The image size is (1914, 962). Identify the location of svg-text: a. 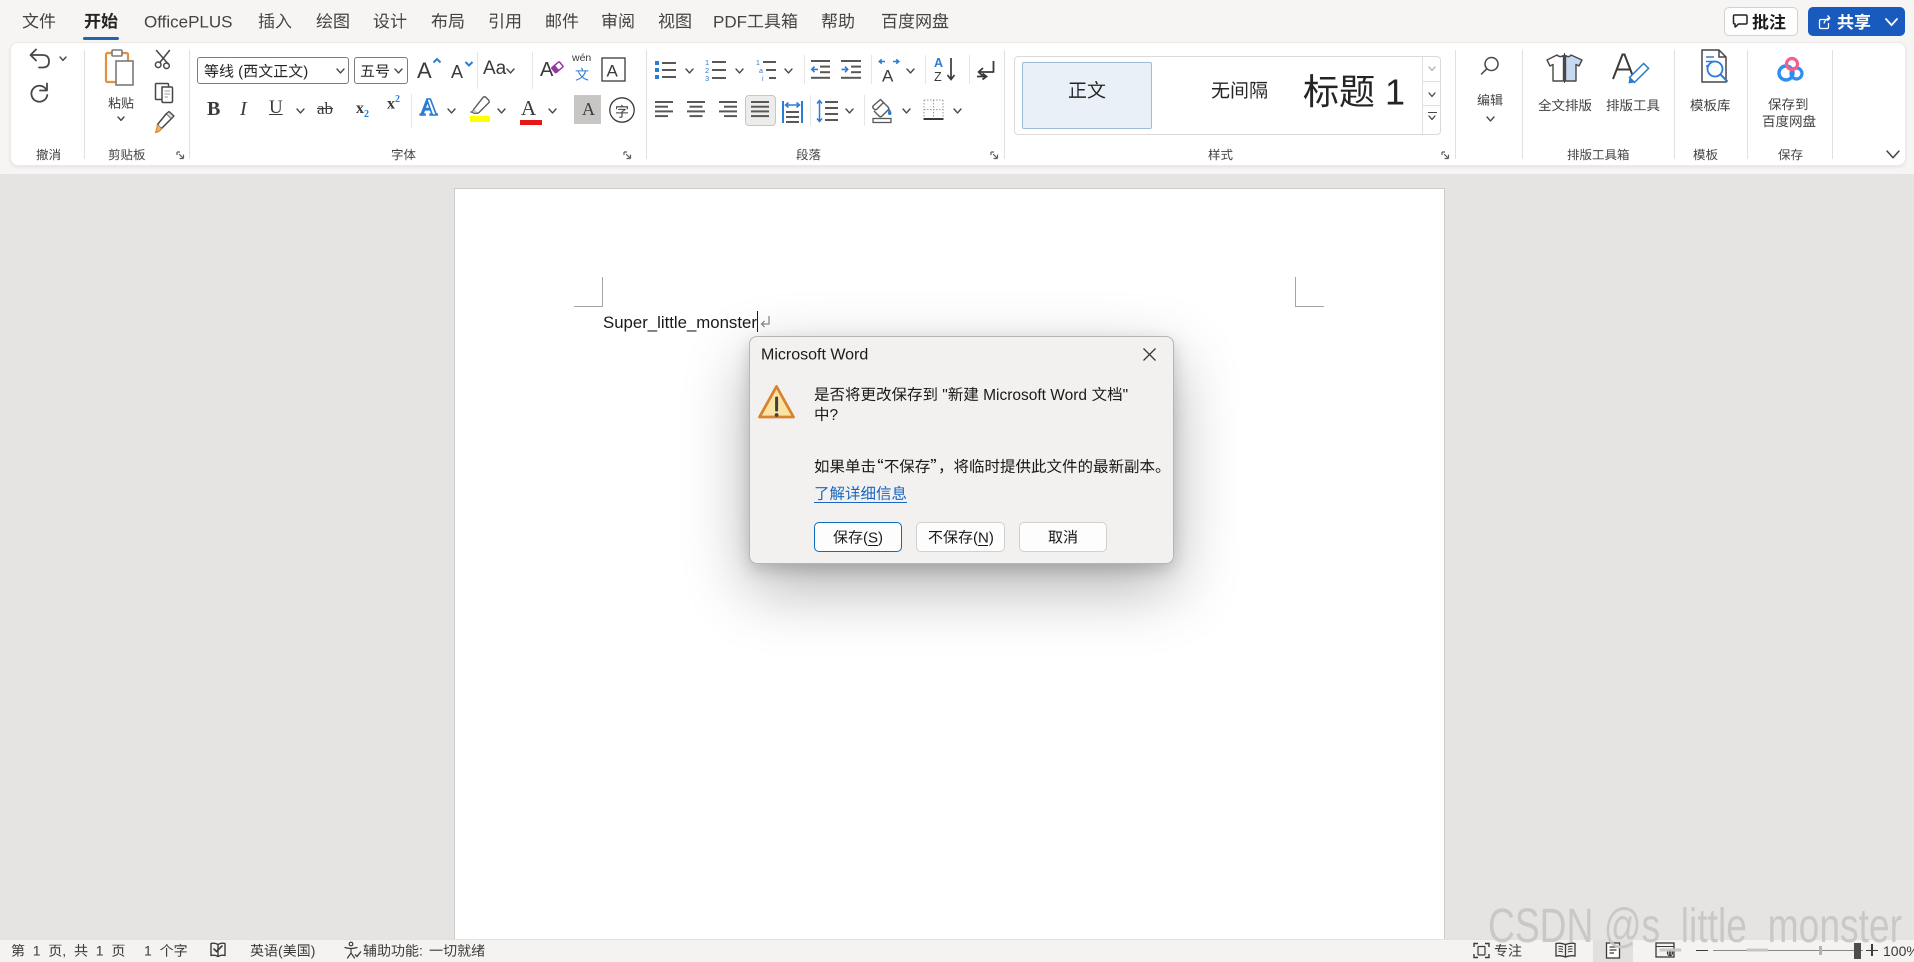
(761, 71).